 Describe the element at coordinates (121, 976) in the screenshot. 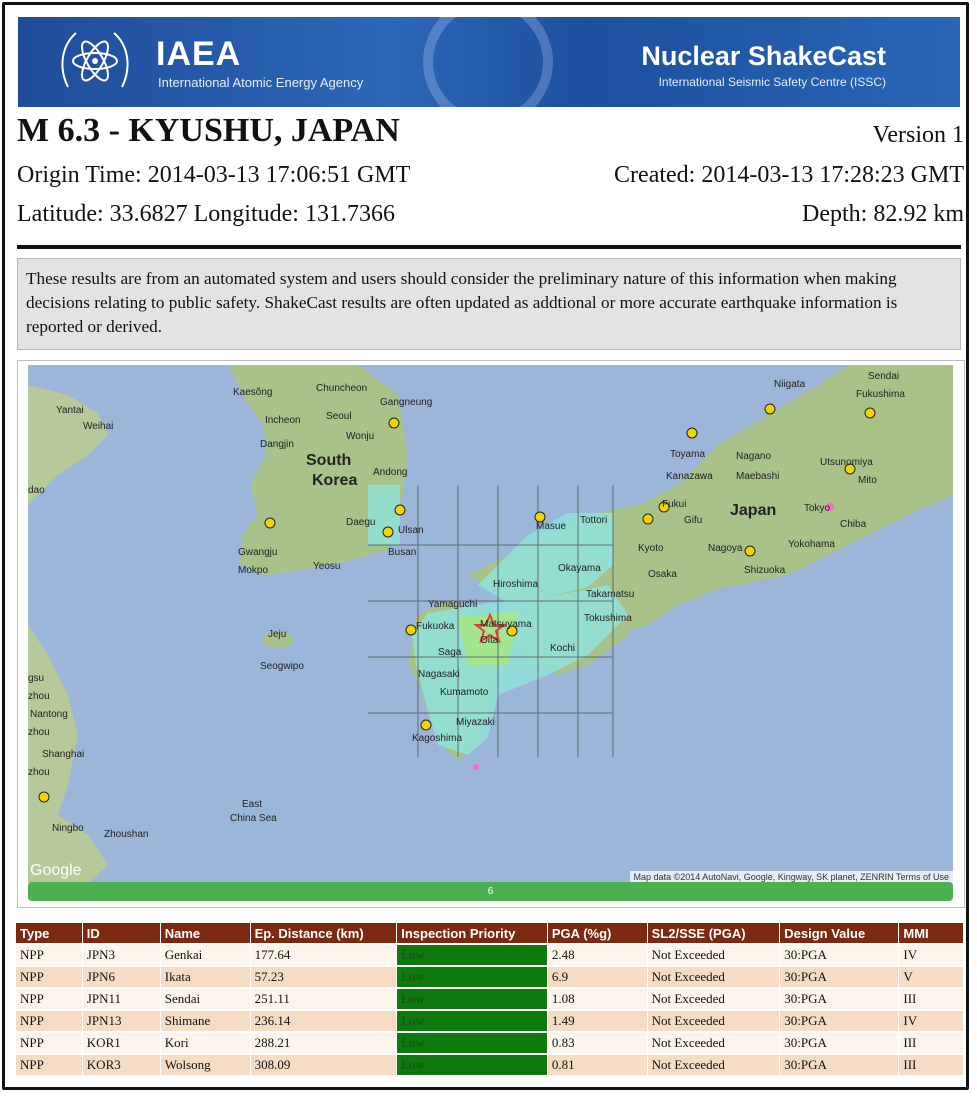

I see `table-cell: JPN6` at that location.